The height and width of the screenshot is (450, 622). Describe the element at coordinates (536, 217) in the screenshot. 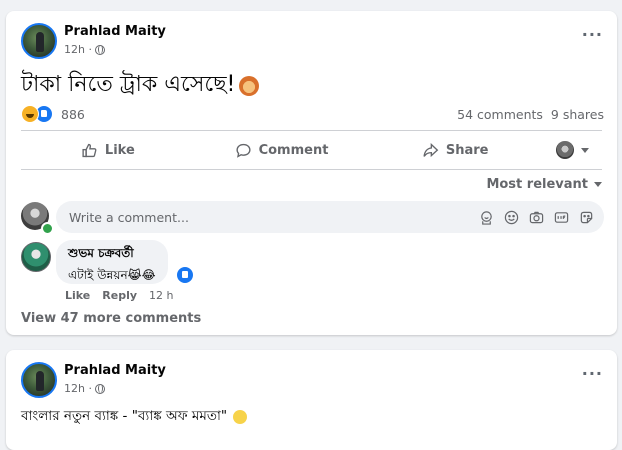

I see `camera-icon` at that location.